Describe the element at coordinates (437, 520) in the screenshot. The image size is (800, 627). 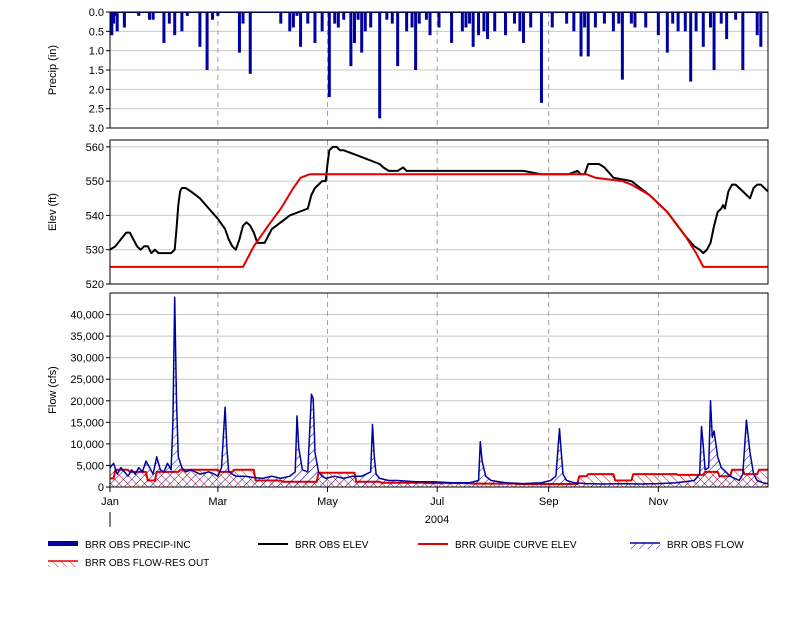
I see `year-label: 2004` at that location.